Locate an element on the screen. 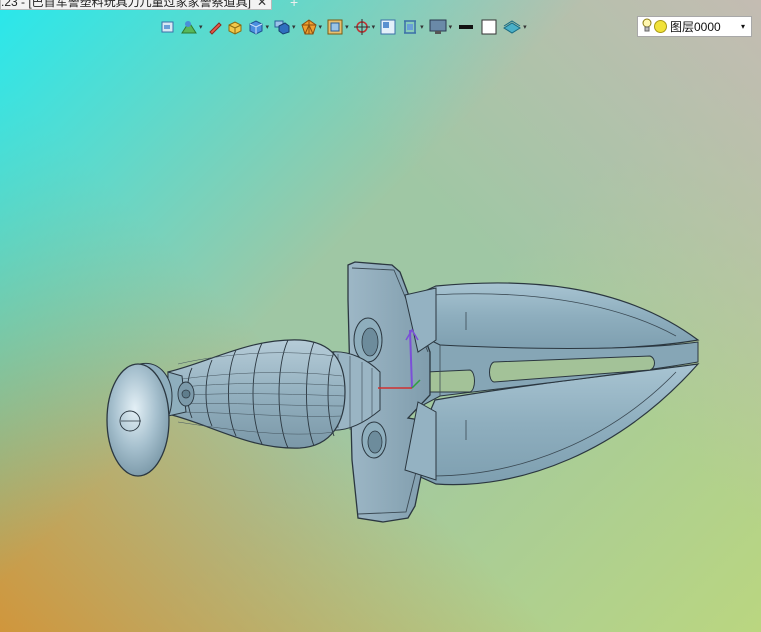 This screenshot has width=761, height=632. blade is located at coordinates (552, 384).